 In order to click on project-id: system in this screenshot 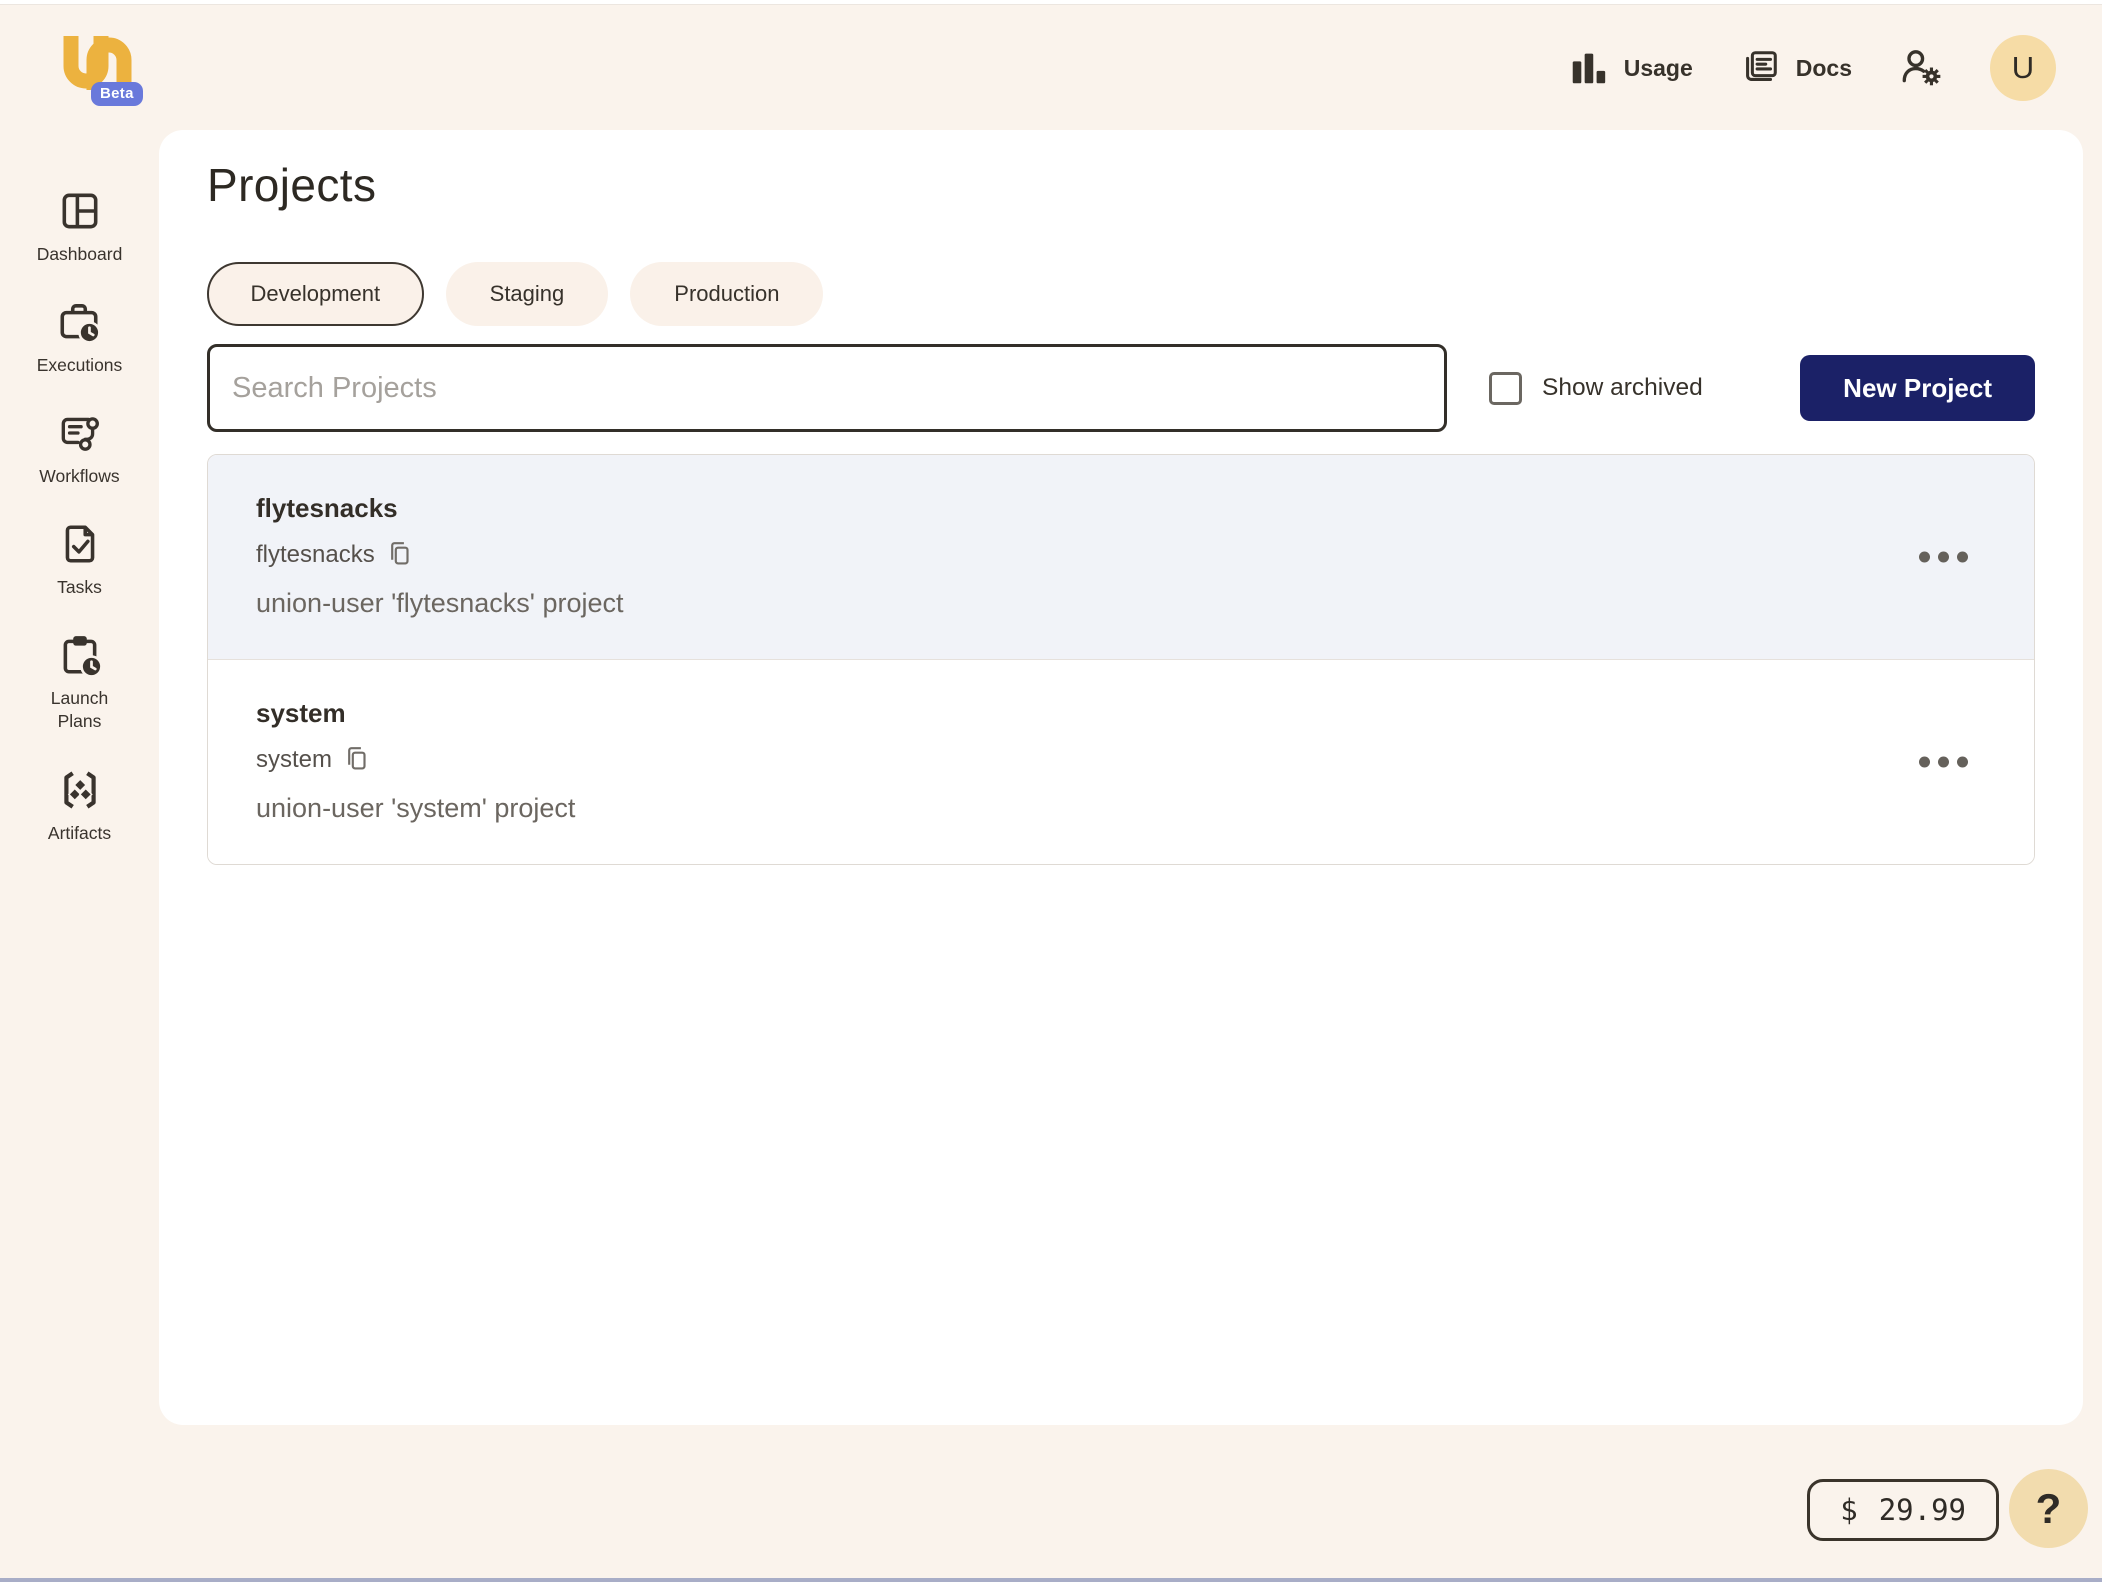, I will do `click(294, 759)`.